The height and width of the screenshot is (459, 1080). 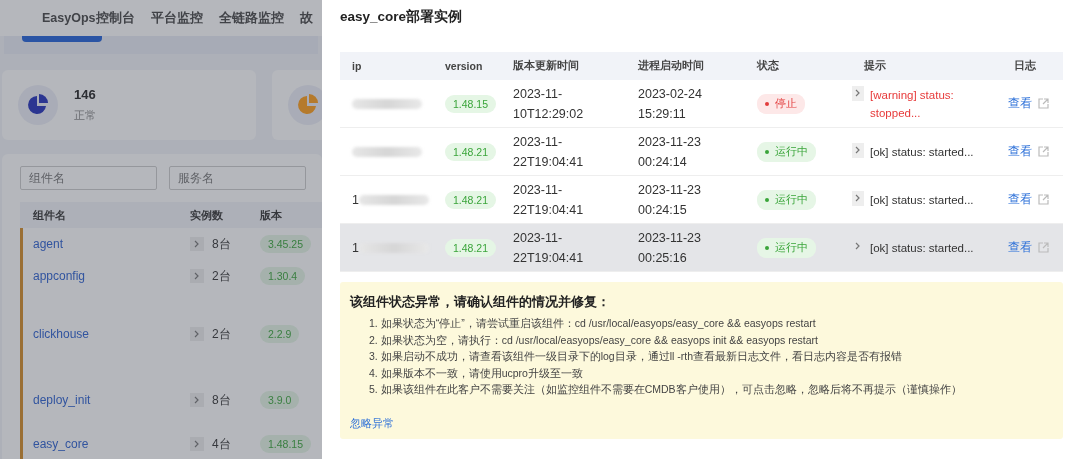 I want to click on table-cell-text: 2023-11-23 00:24:15, so click(x=670, y=200).